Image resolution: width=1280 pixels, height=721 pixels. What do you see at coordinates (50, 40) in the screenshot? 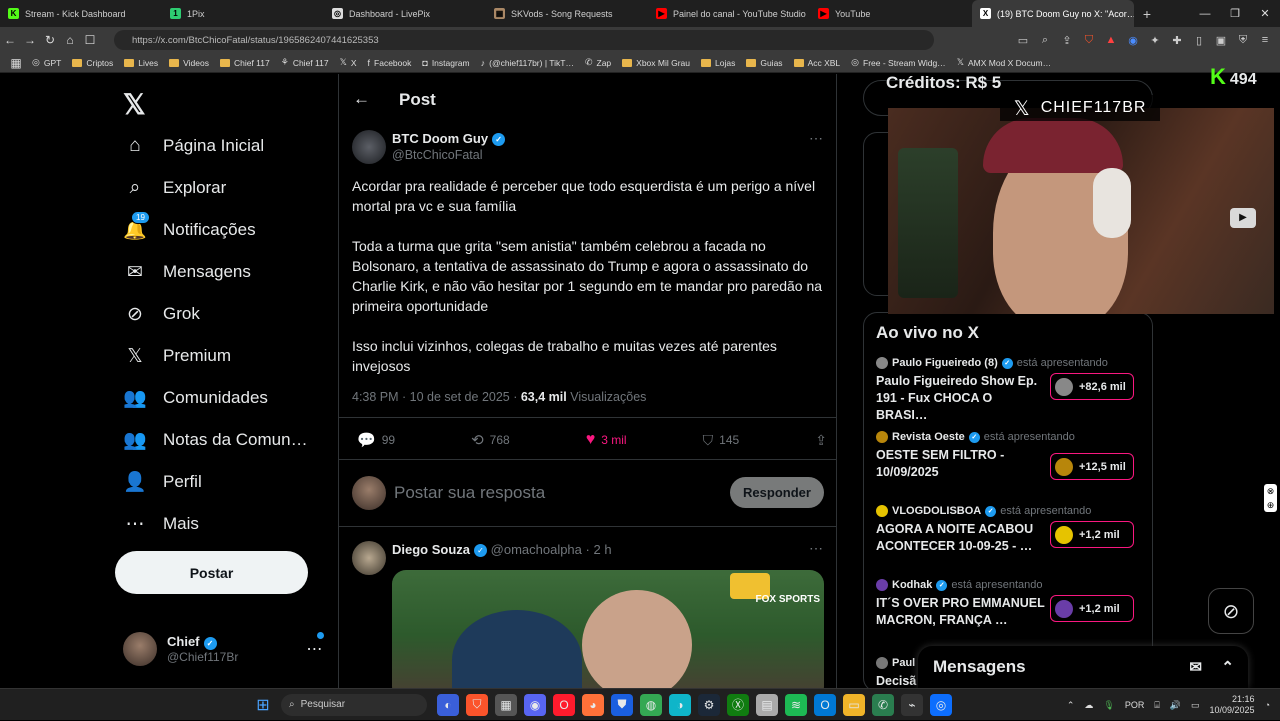
I see `reload-icon: ↻` at bounding box center [50, 40].